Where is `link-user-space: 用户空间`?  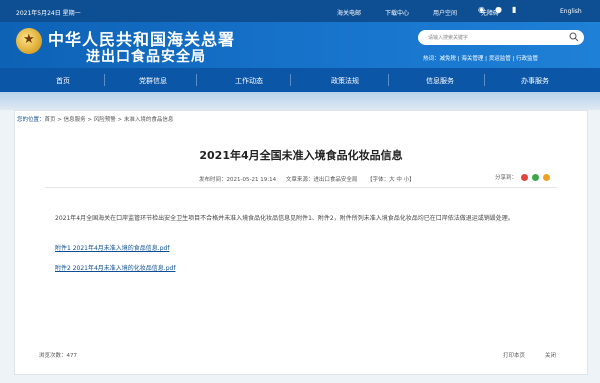 link-user-space: 用户空间 is located at coordinates (445, 12).